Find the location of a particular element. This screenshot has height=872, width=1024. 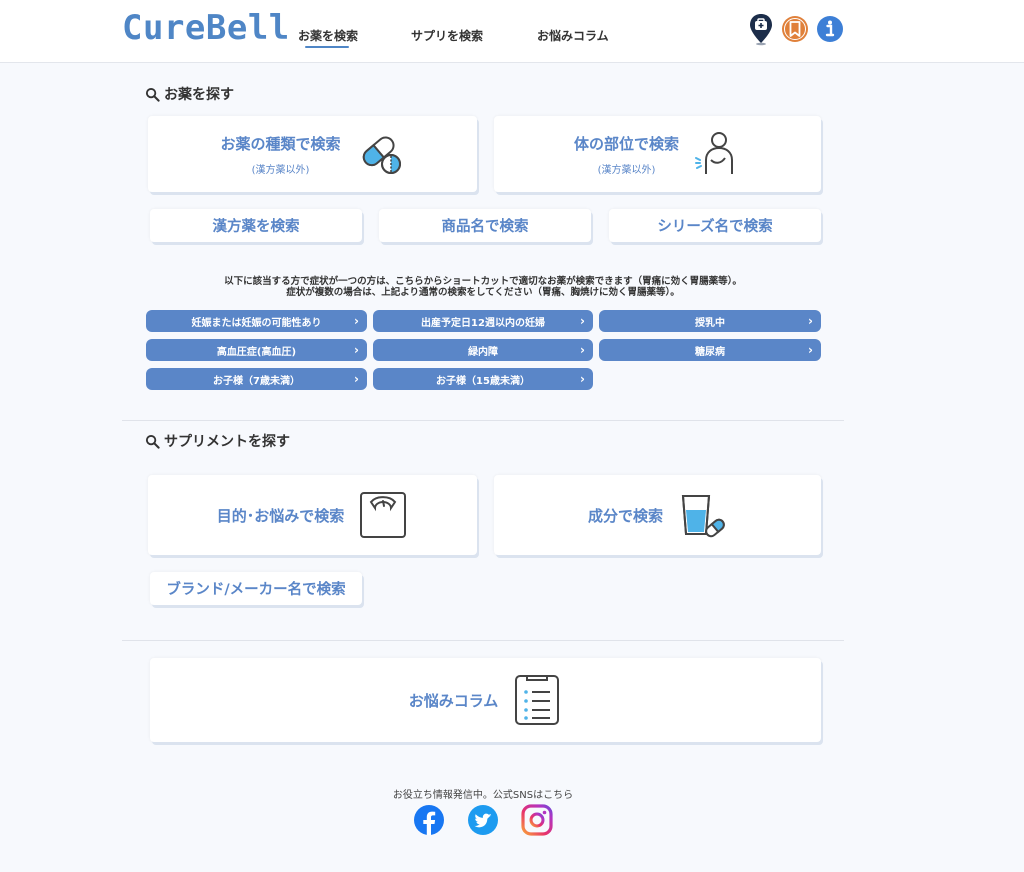

kampo-search-button: 漢方薬を検索 is located at coordinates (256, 225).